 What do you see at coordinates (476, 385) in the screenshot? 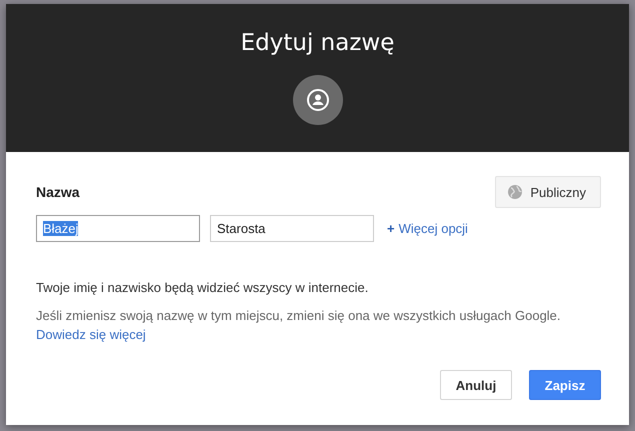
I see `cancel-button: Anuluj` at bounding box center [476, 385].